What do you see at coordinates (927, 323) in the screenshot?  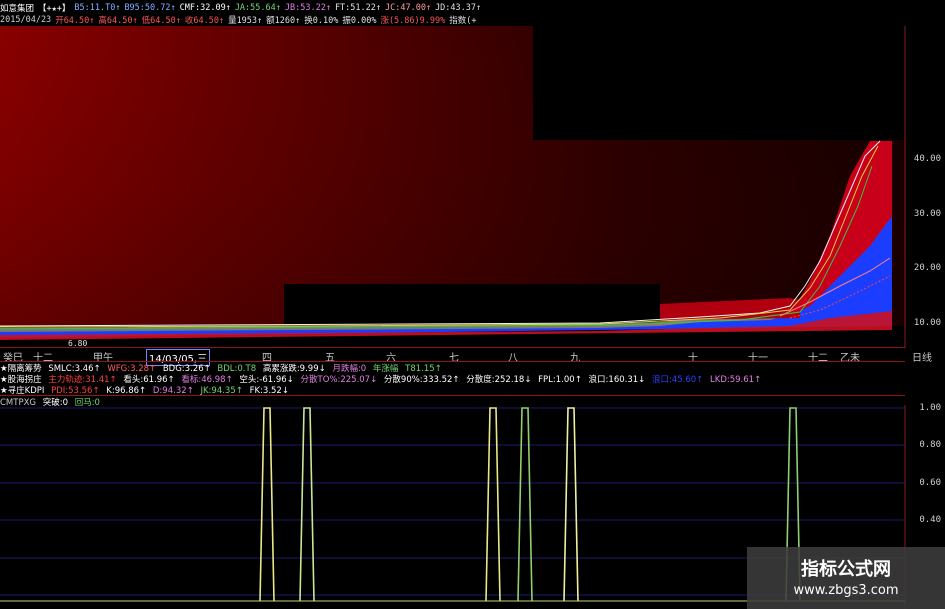 I see `y-tick-10: 10.00` at bounding box center [927, 323].